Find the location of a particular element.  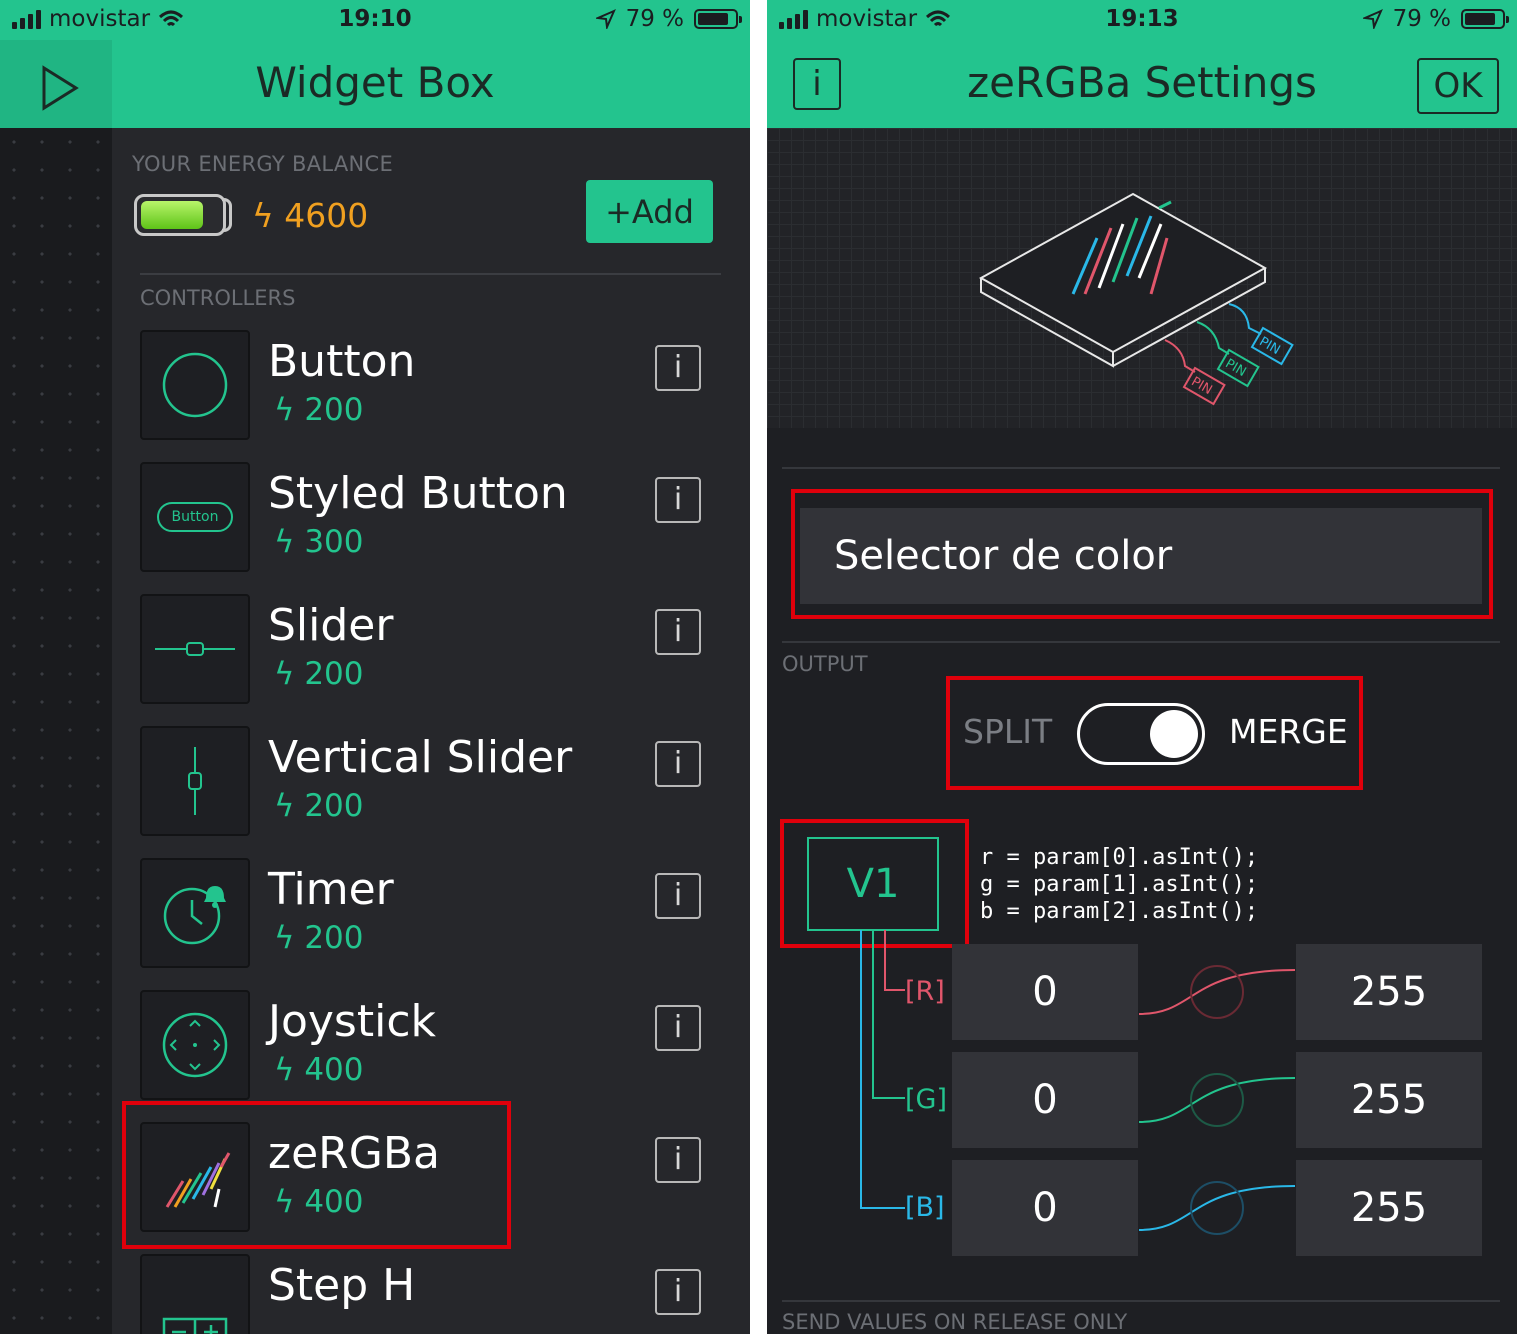

channel-g-max: 255 is located at coordinates (1389, 1100).